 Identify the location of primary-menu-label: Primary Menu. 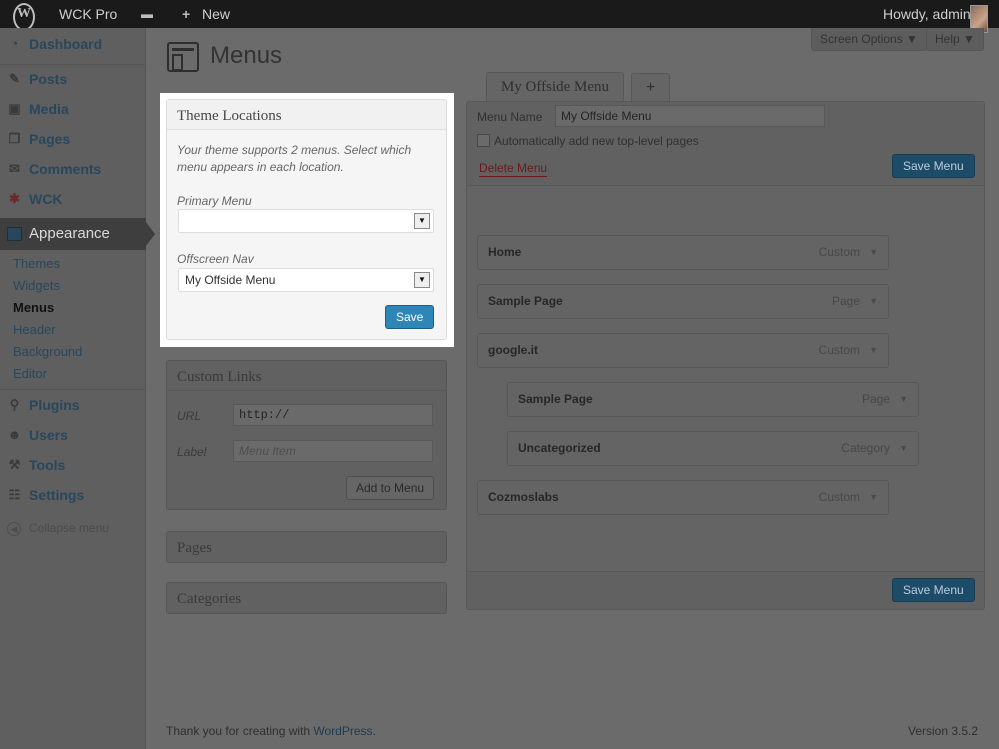
(214, 201).